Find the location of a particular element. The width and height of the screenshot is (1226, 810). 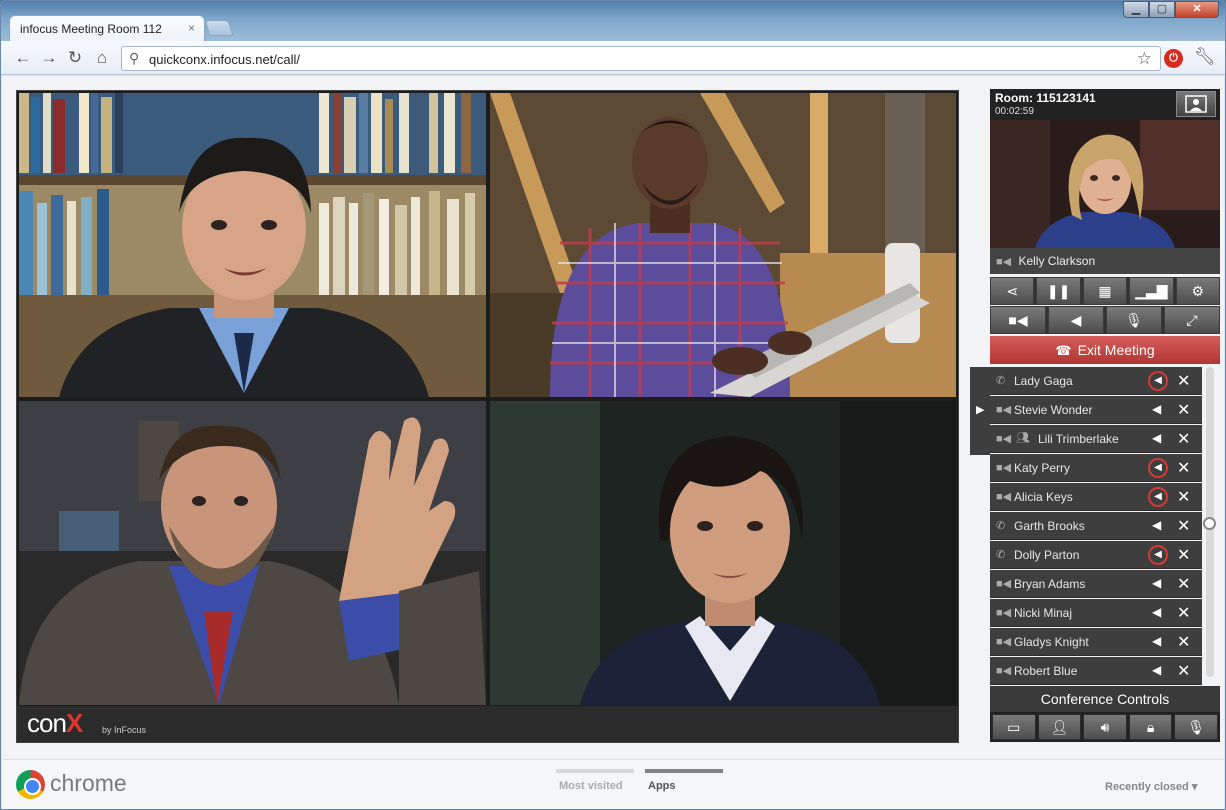

url-text: quickconx.infocus.net/call/ is located at coordinates (224, 59).